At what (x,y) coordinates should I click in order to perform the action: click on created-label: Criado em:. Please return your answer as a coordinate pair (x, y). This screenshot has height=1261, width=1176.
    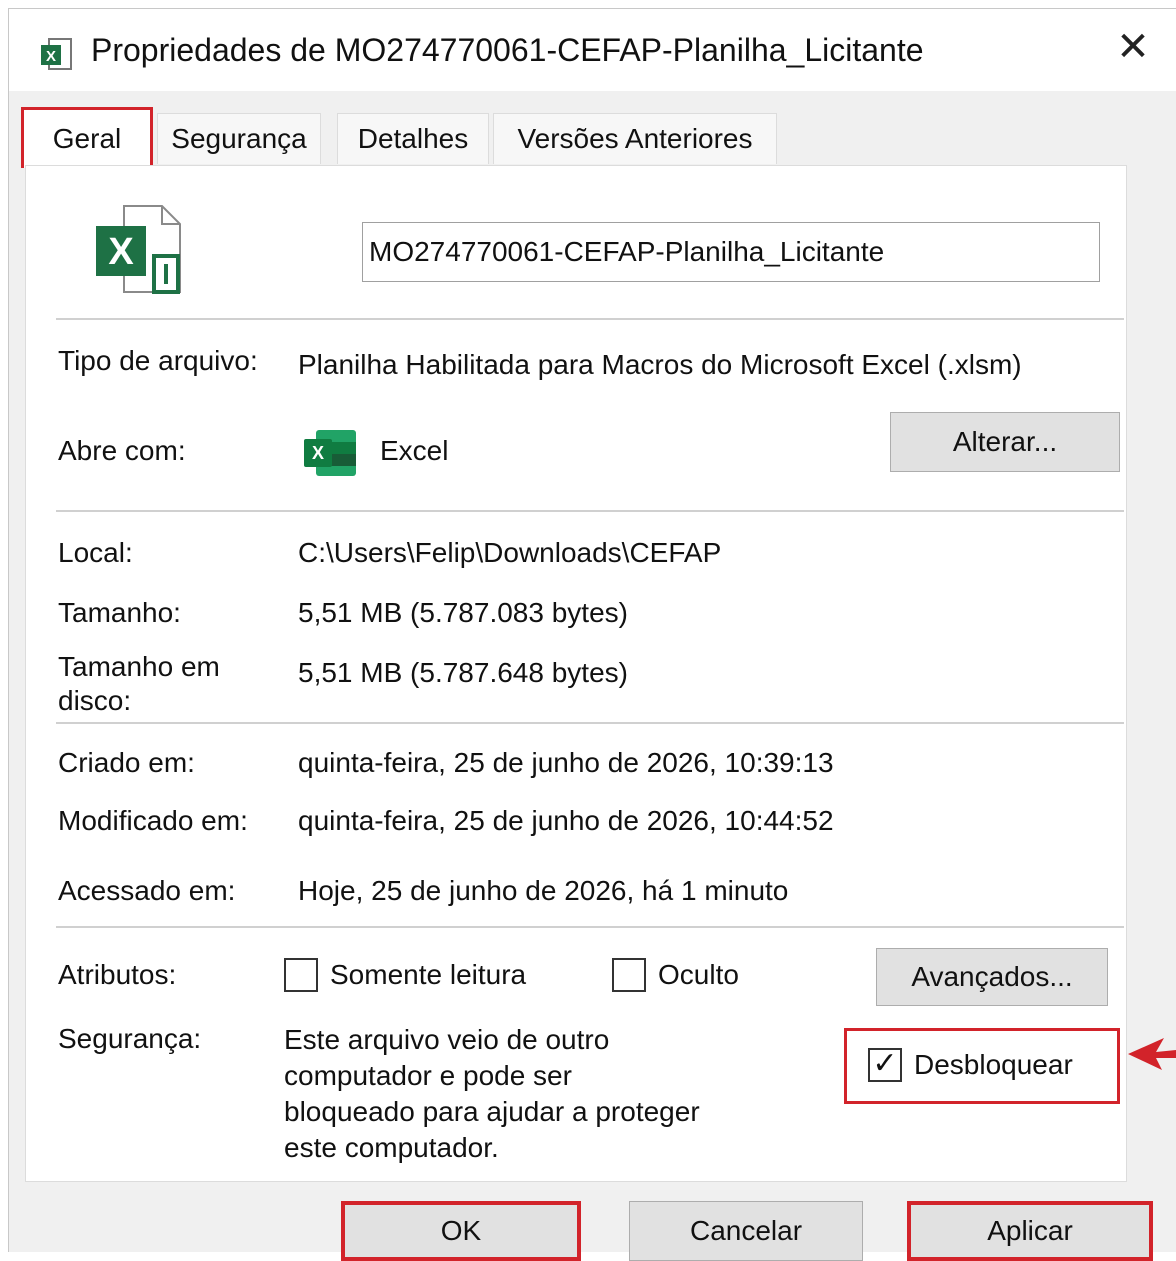
    Looking at the image, I should click on (126, 762).